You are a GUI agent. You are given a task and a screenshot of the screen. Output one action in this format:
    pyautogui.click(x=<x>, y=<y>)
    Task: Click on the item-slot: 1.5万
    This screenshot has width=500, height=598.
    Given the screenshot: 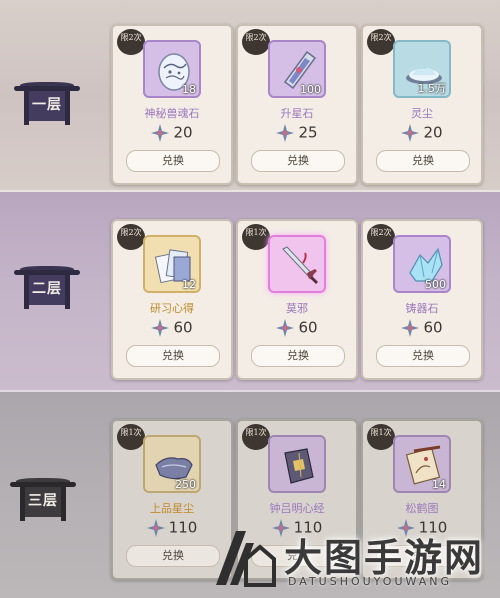 What is the action you would take?
    pyautogui.click(x=422, y=69)
    